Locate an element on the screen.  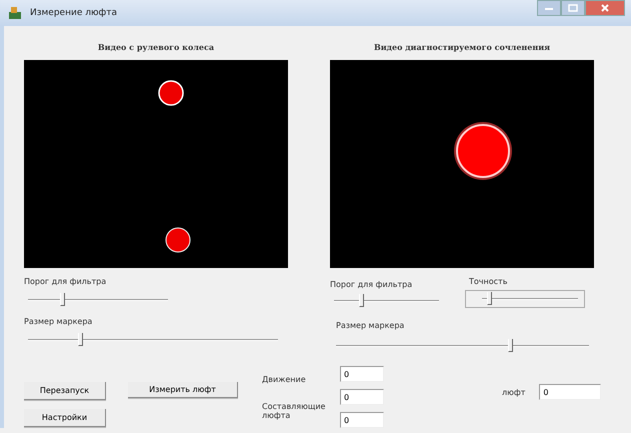
minimize-button is located at coordinates (549, 8).